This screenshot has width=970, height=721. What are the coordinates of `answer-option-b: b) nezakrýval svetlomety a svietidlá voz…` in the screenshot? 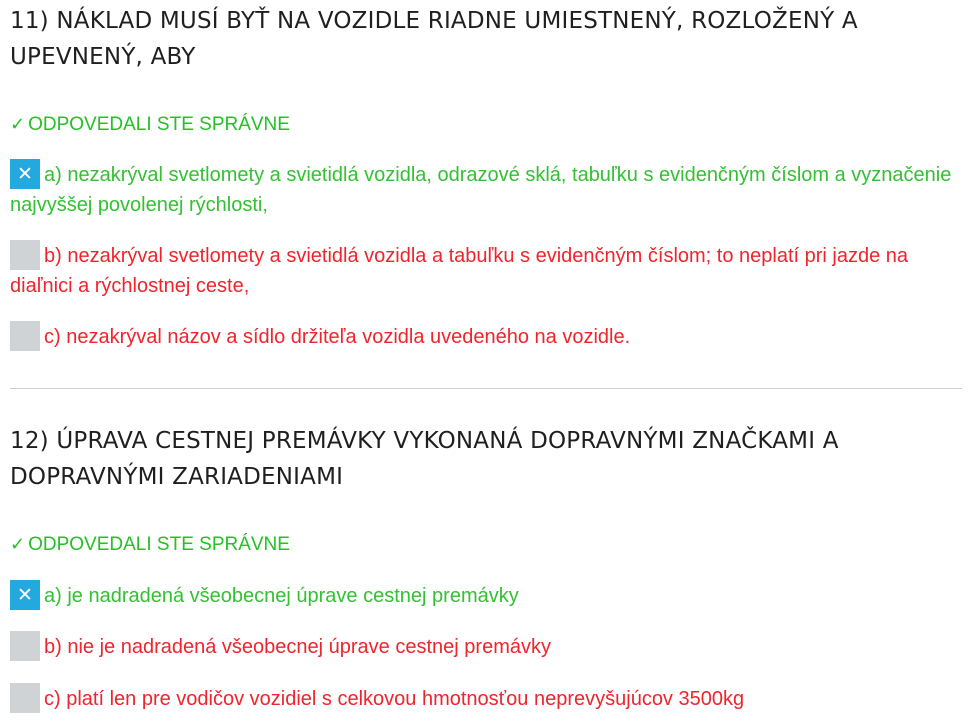 It's located at (482, 270).